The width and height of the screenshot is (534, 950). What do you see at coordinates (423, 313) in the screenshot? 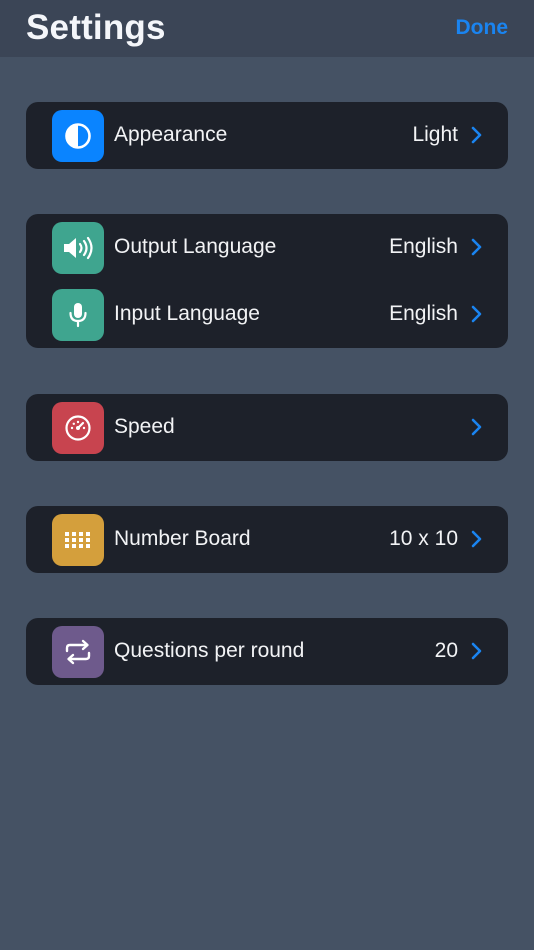
I see `input-language-value: English` at bounding box center [423, 313].